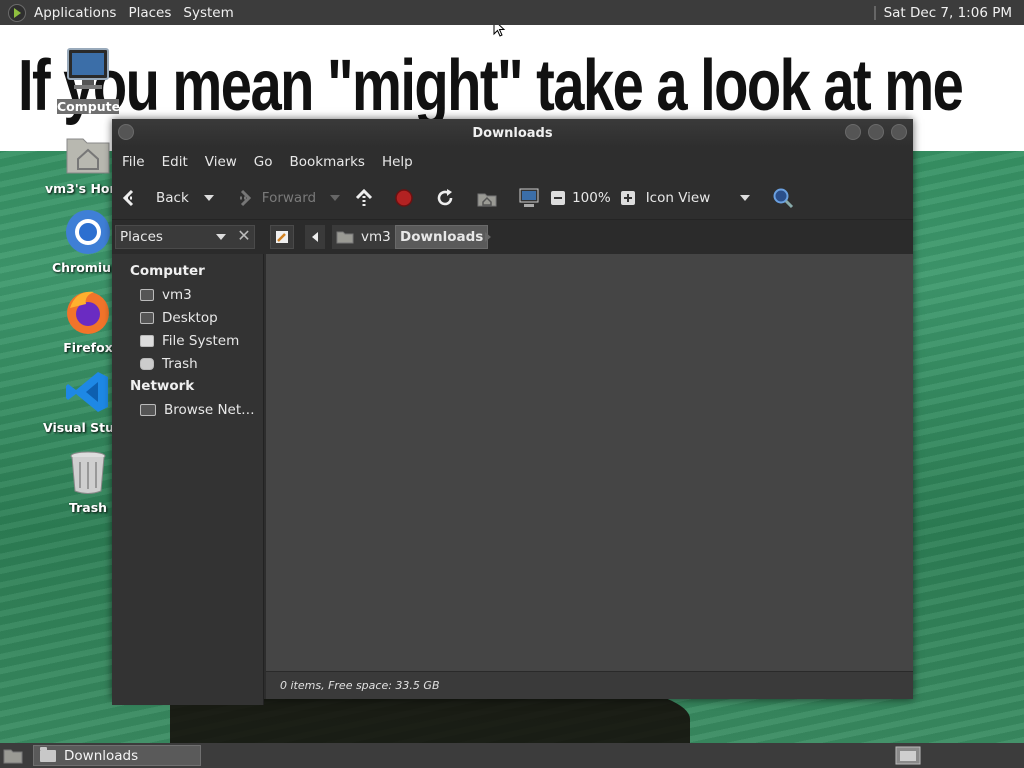  I want to click on sidebar-item-label: vm3, so click(177, 294).